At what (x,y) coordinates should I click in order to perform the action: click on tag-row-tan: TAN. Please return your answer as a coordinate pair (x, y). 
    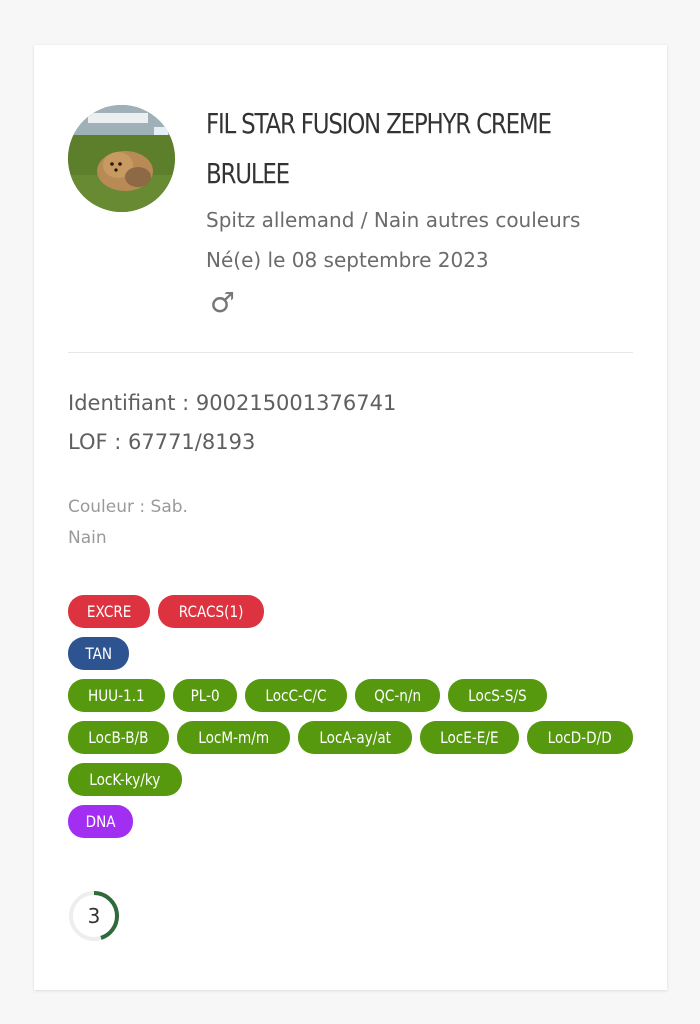
    Looking at the image, I should click on (353, 653).